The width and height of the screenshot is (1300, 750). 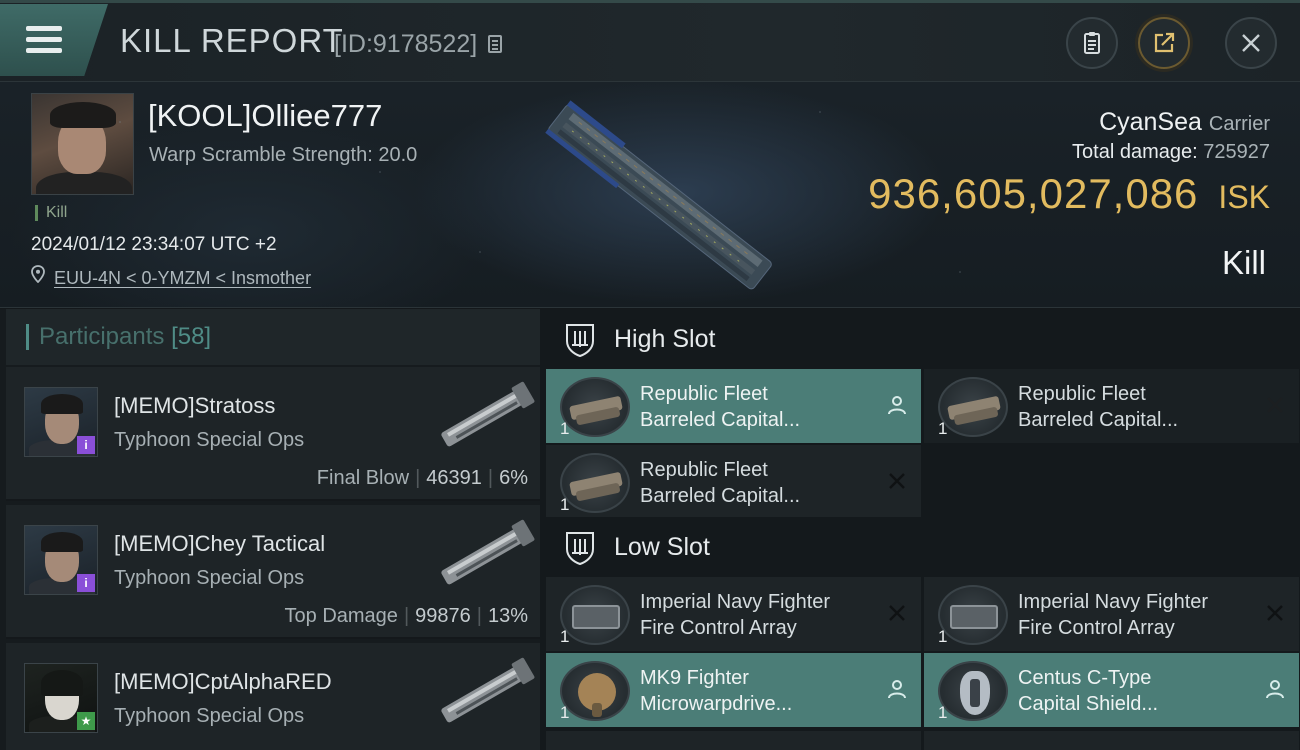 I want to click on clipboard-icon, so click(x=1092, y=43).